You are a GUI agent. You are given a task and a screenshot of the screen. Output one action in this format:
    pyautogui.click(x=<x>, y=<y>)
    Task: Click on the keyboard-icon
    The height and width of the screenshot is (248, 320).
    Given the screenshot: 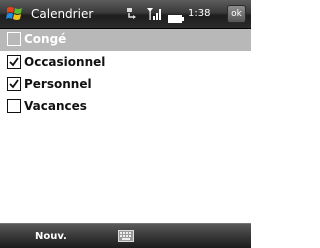 What is the action you would take?
    pyautogui.click(x=126, y=235)
    